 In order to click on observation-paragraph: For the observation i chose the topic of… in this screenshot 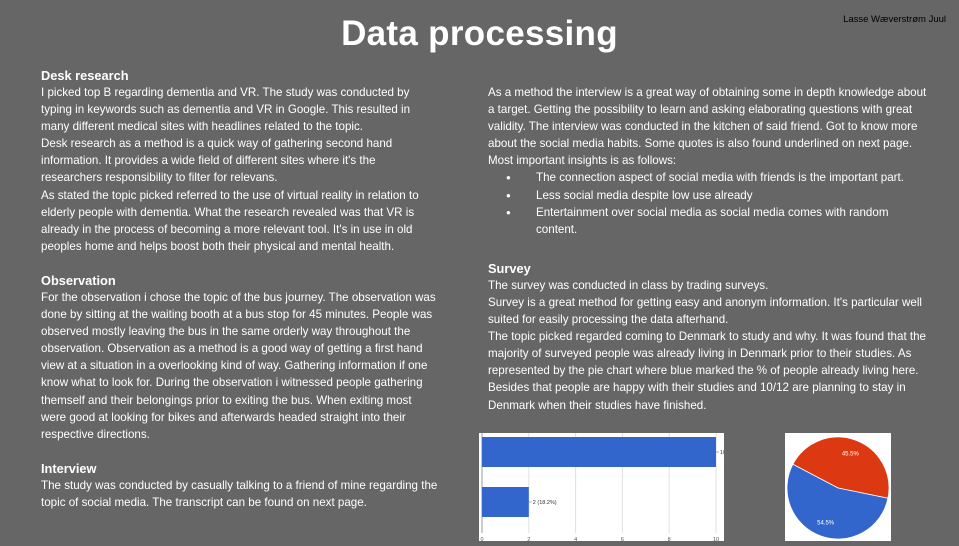, I will do `click(238, 365)`.